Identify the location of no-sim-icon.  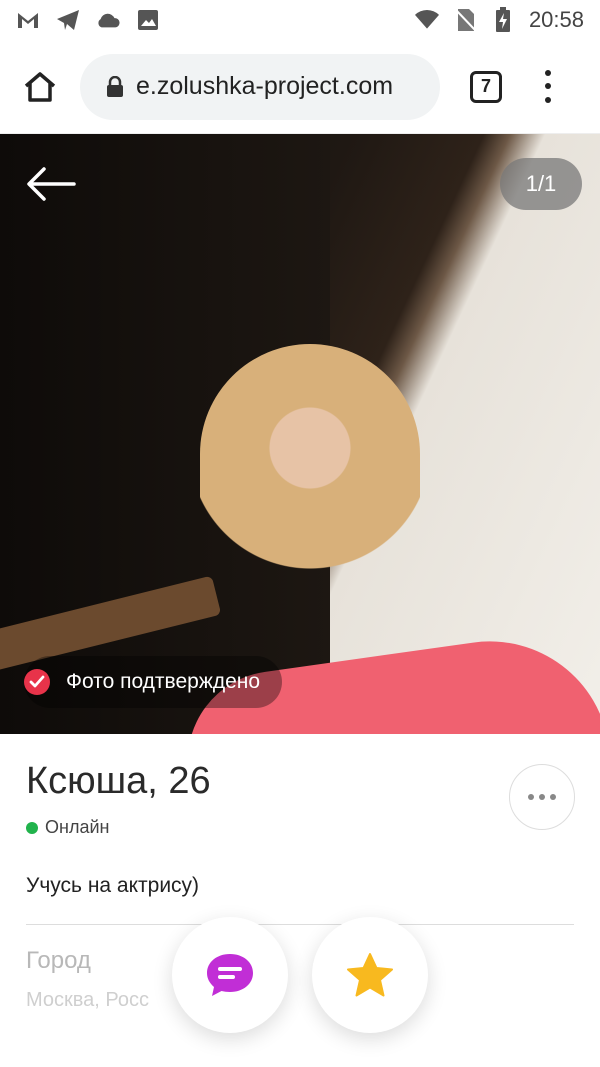
(465, 20).